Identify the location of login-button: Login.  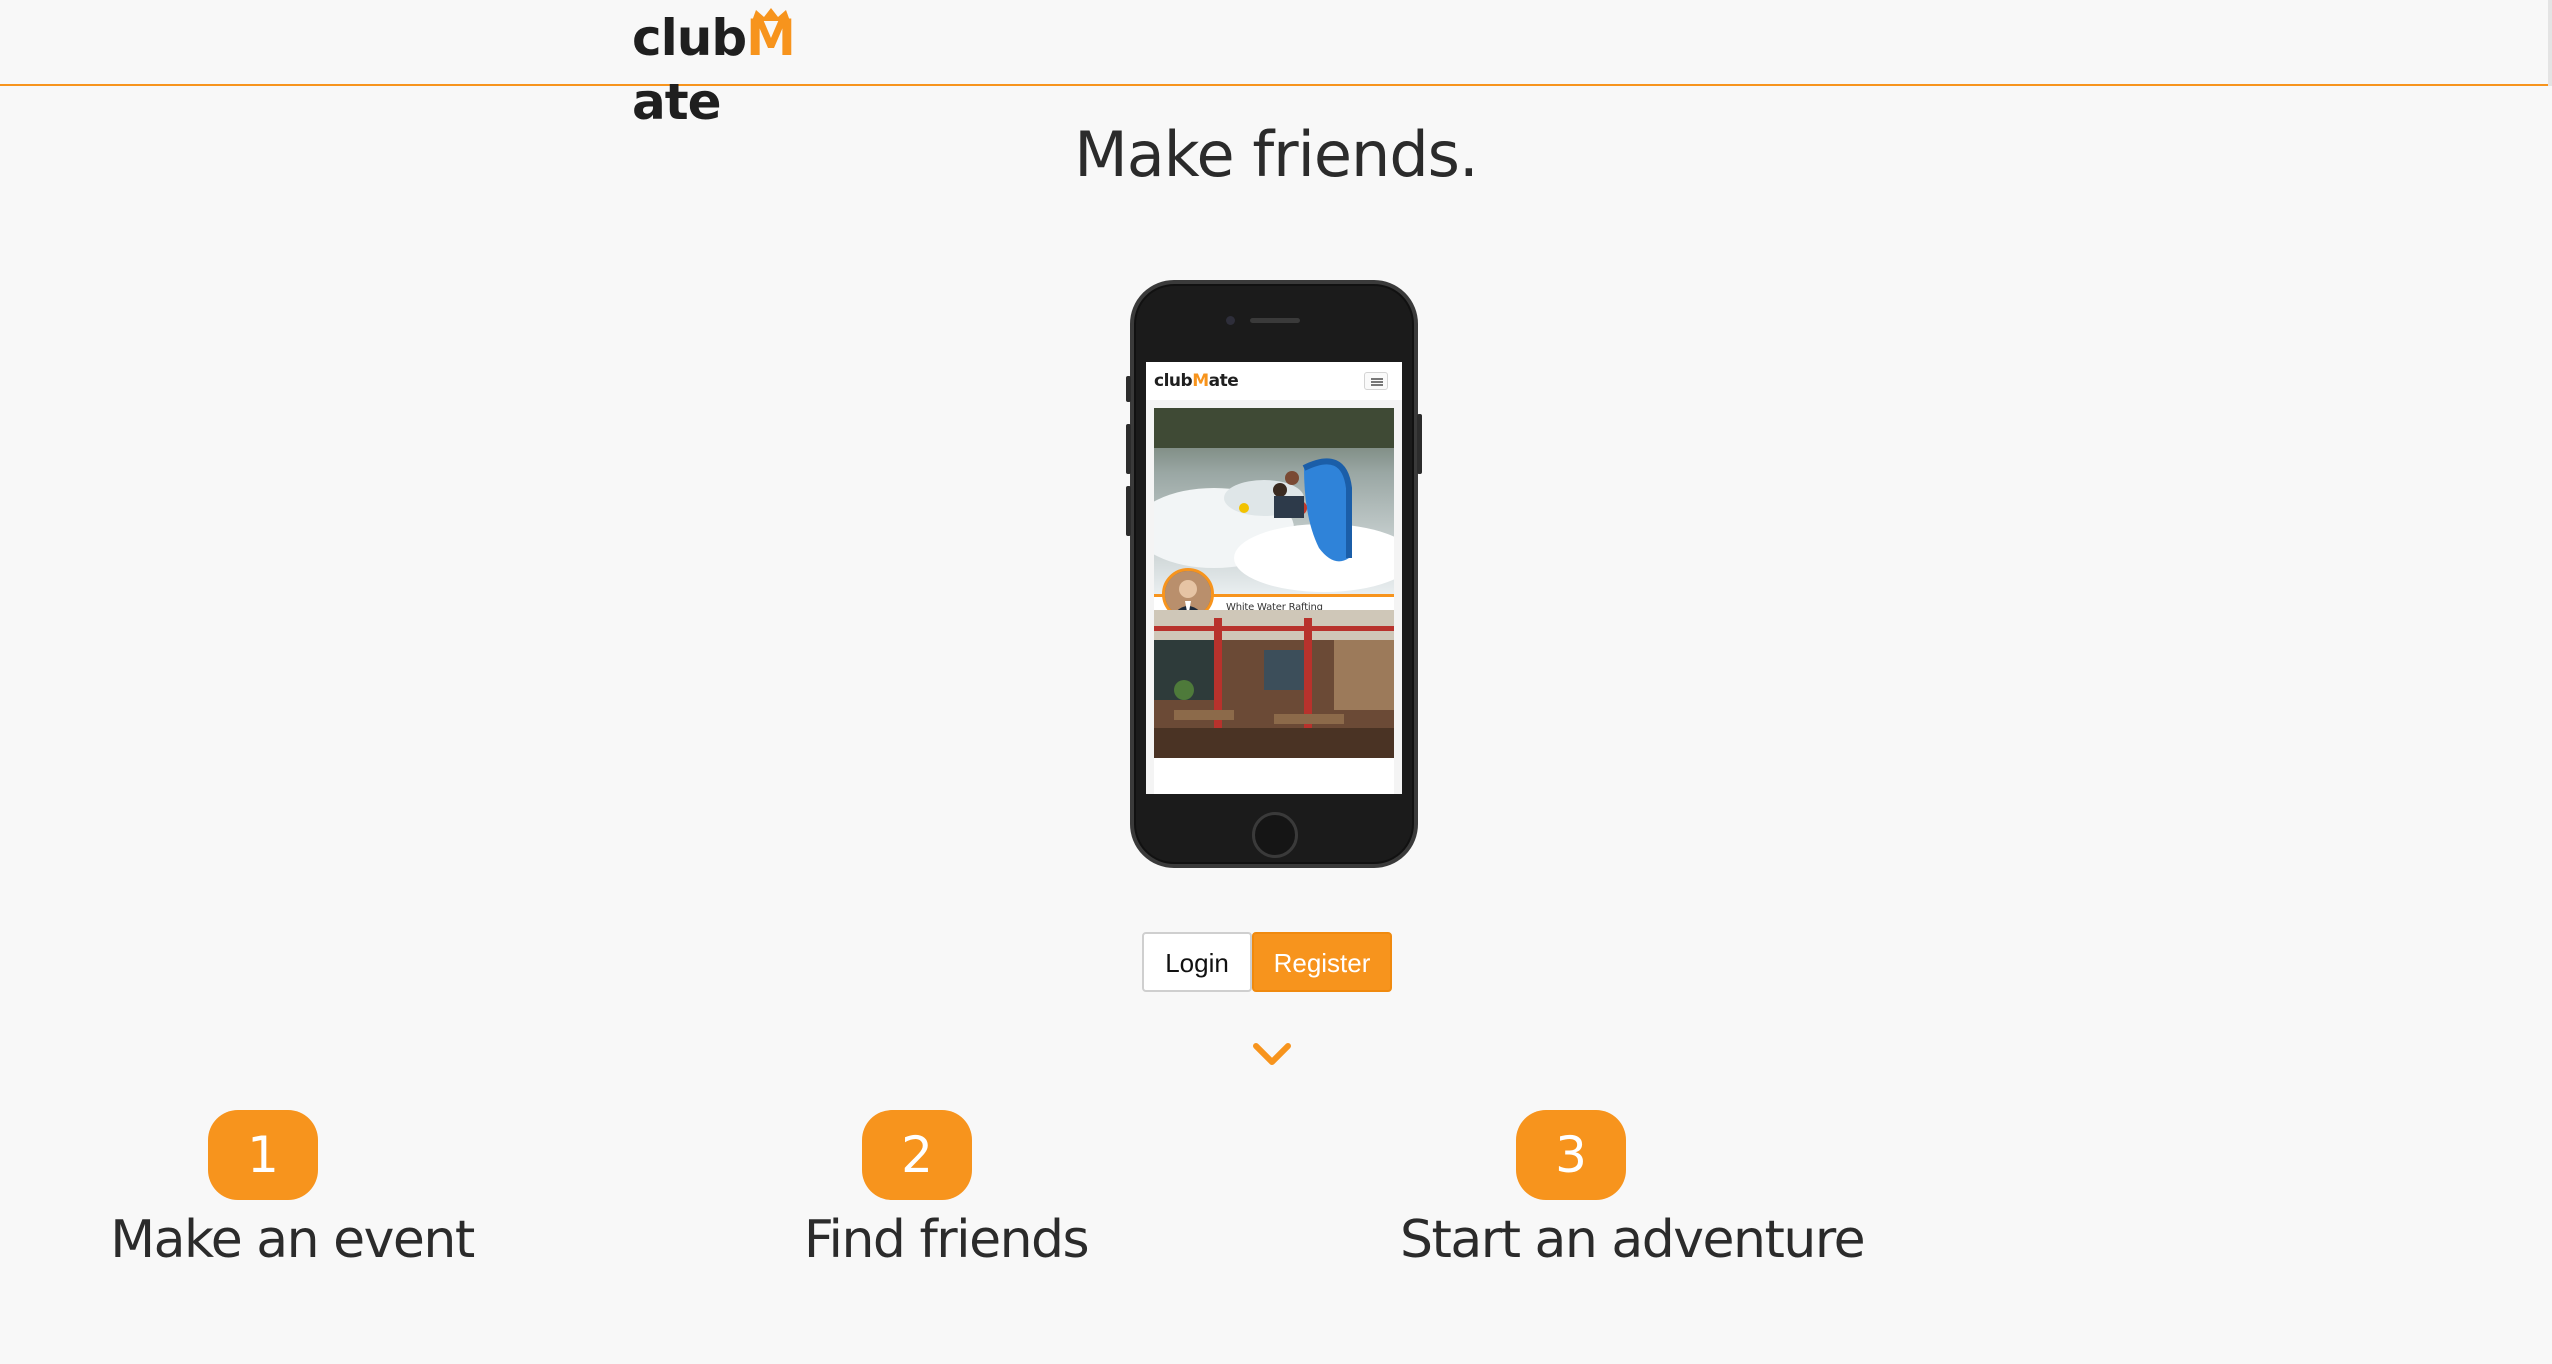
(1197, 962).